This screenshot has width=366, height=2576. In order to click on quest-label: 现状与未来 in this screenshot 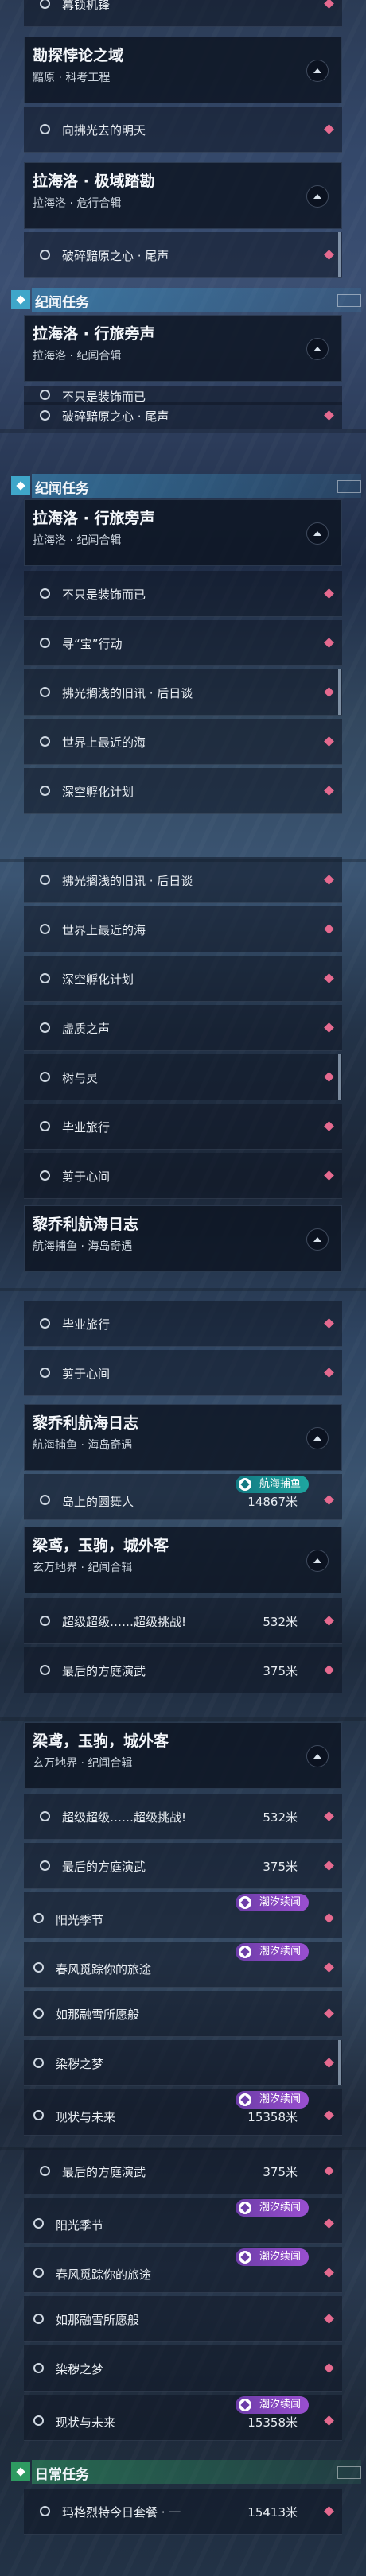, I will do `click(86, 2117)`.